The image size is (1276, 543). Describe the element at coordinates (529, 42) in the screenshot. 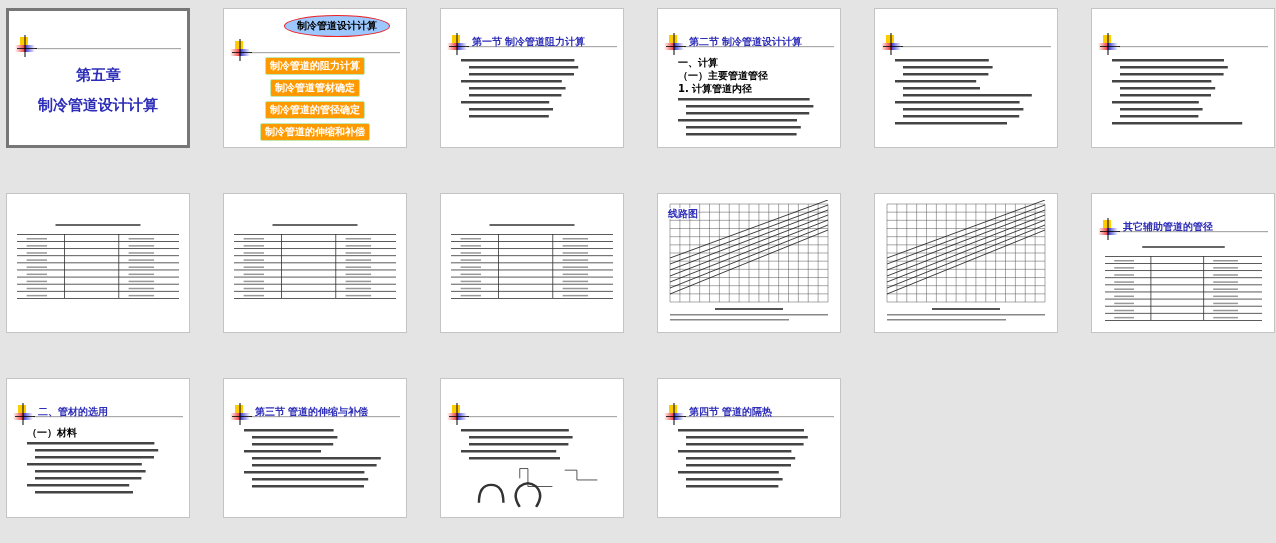

I see `slide-heading: 第一节 制冷管道阻力计算` at that location.